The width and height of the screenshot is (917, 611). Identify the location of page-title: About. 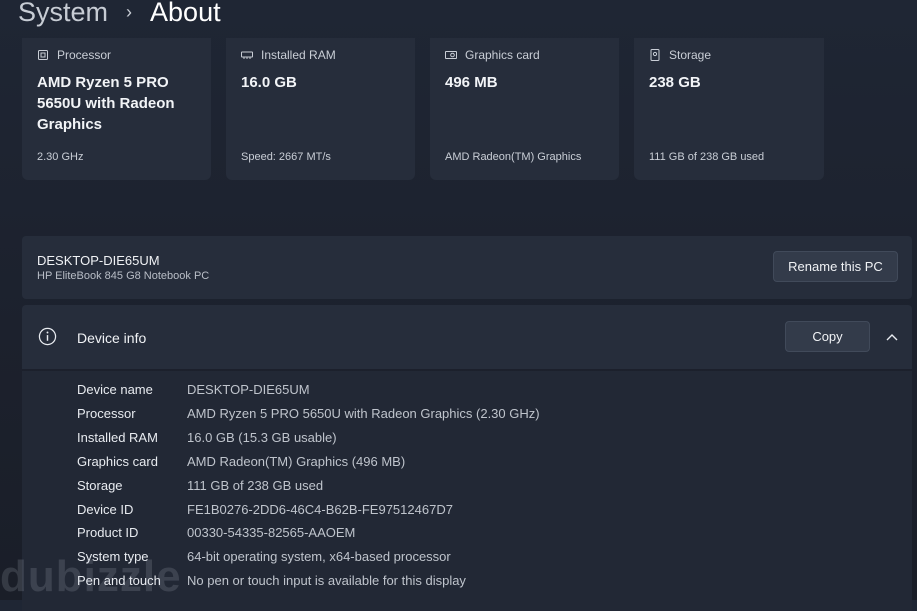
(185, 13).